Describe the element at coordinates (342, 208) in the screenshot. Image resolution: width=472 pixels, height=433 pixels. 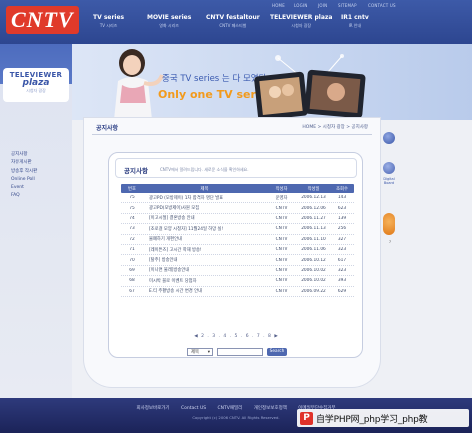
I see `cell-views: 623` at that location.